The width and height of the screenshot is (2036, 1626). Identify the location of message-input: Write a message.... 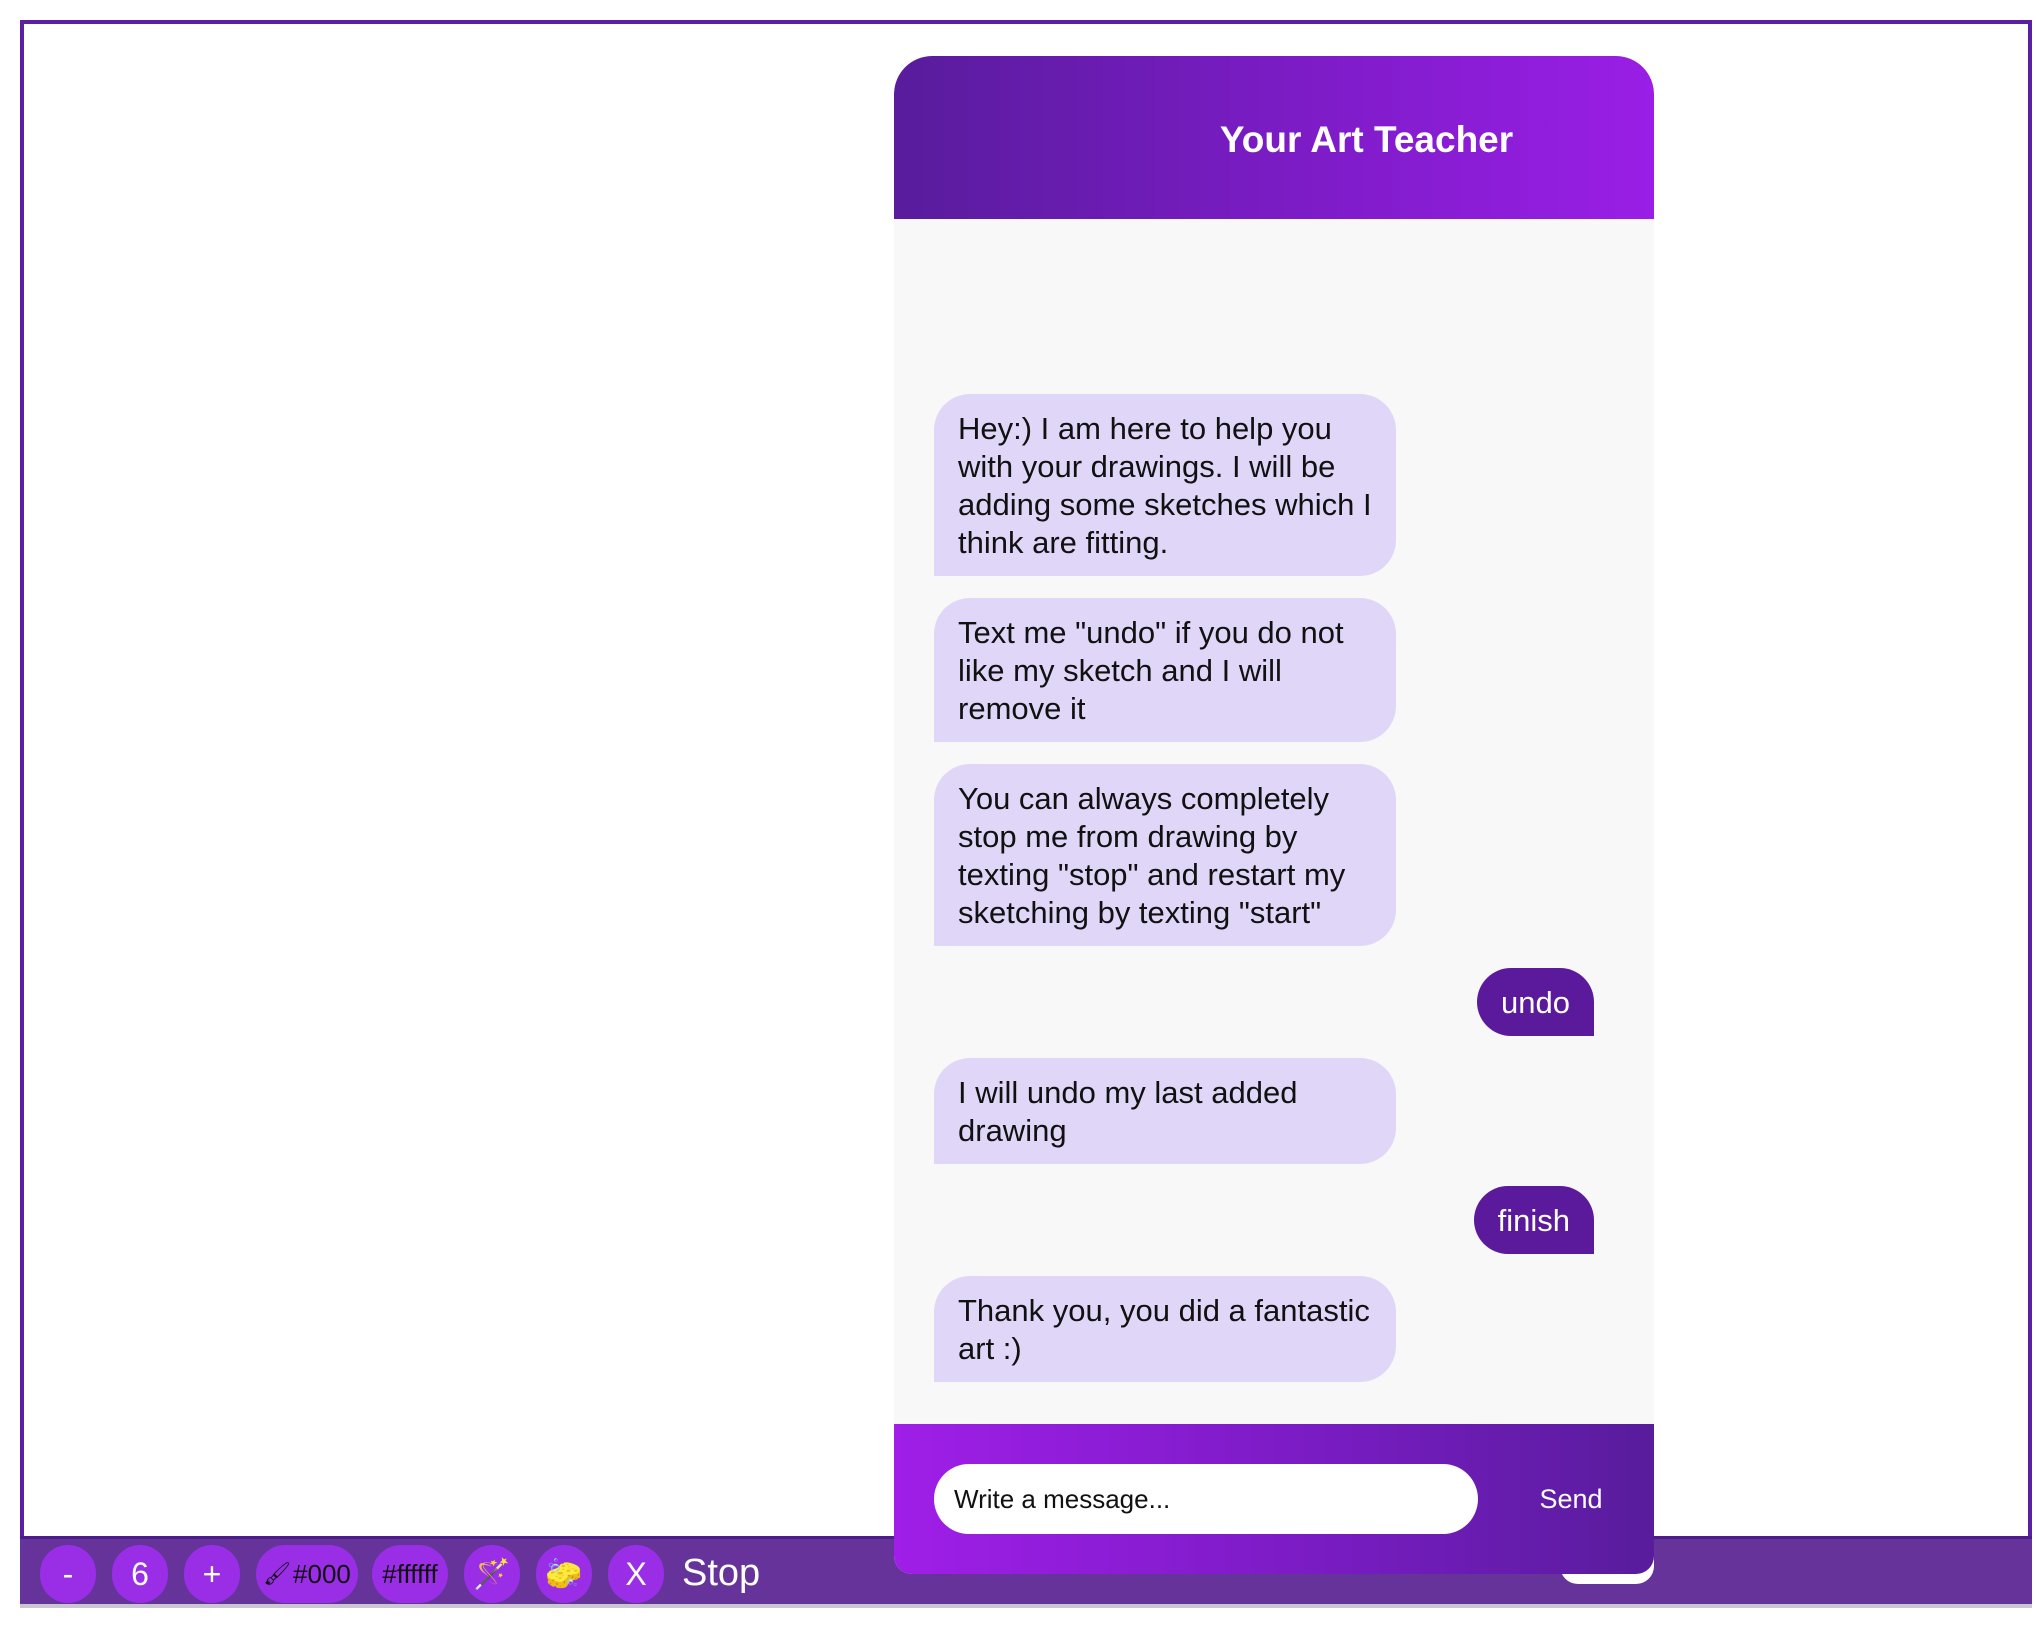
(1206, 1499).